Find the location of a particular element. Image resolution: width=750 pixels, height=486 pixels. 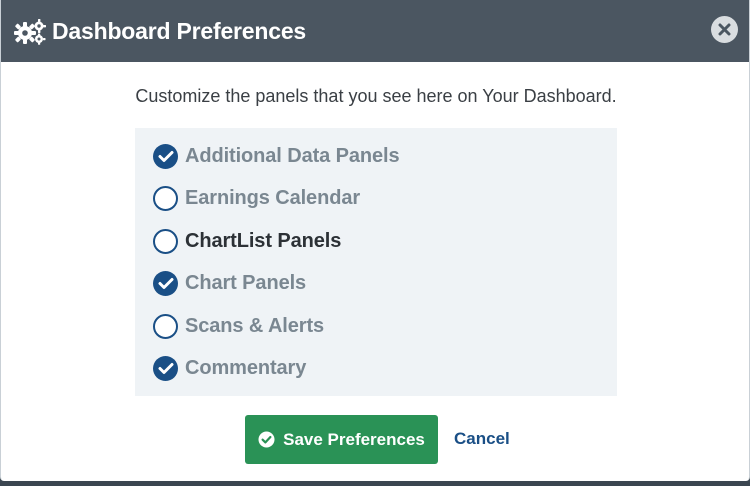

save-button-label: Save Preferences is located at coordinates (354, 439).